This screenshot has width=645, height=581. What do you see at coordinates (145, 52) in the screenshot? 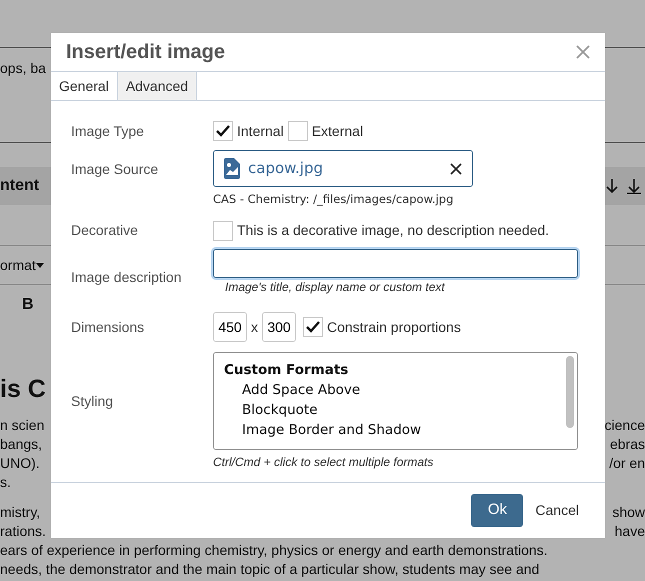
I see `dialog-title: Insert/edit image` at bounding box center [145, 52].